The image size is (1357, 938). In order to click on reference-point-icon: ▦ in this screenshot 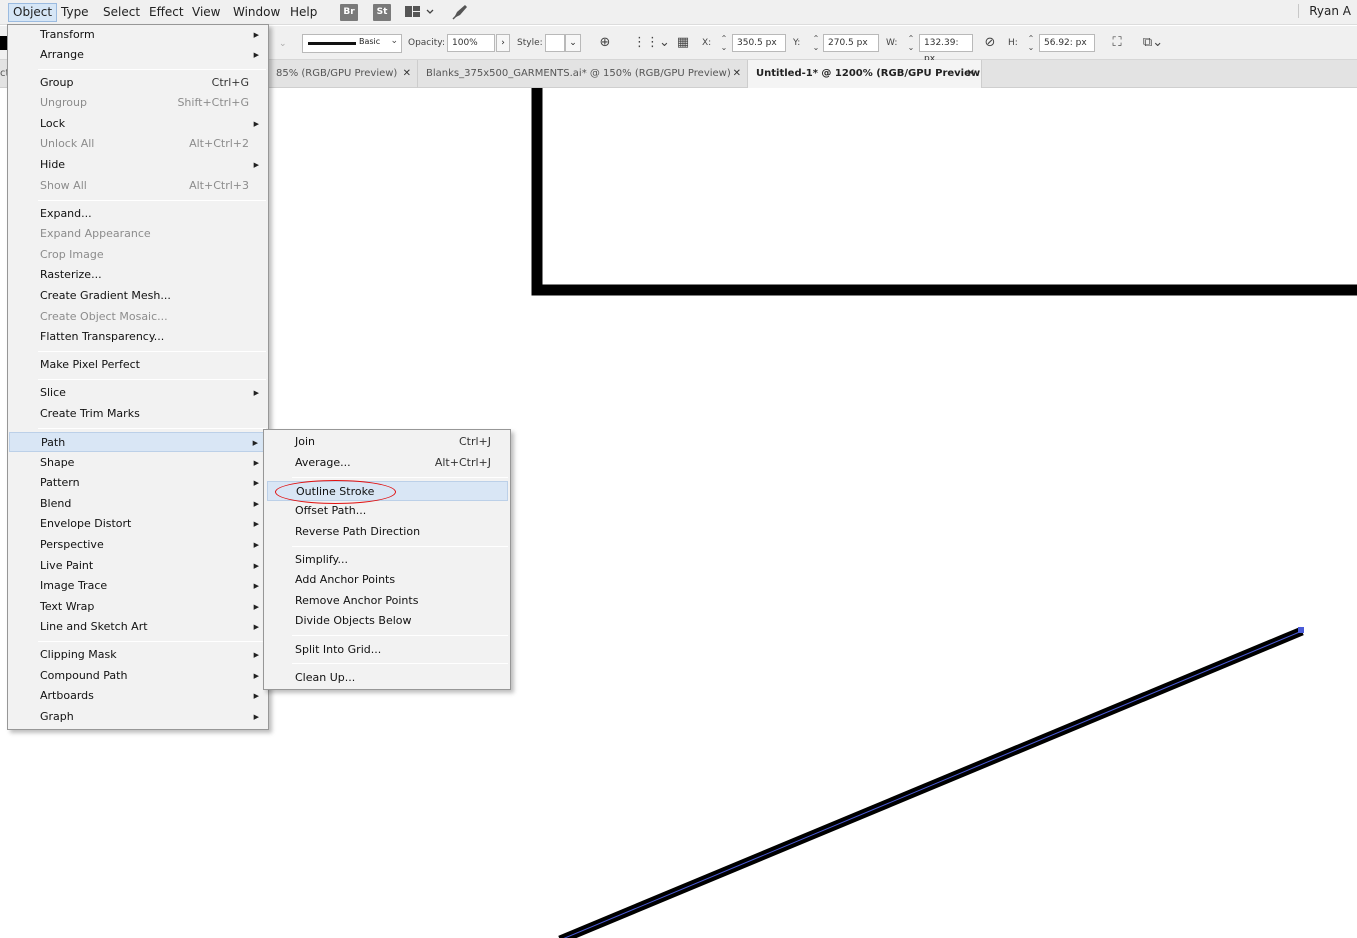, I will do `click(683, 43)`.